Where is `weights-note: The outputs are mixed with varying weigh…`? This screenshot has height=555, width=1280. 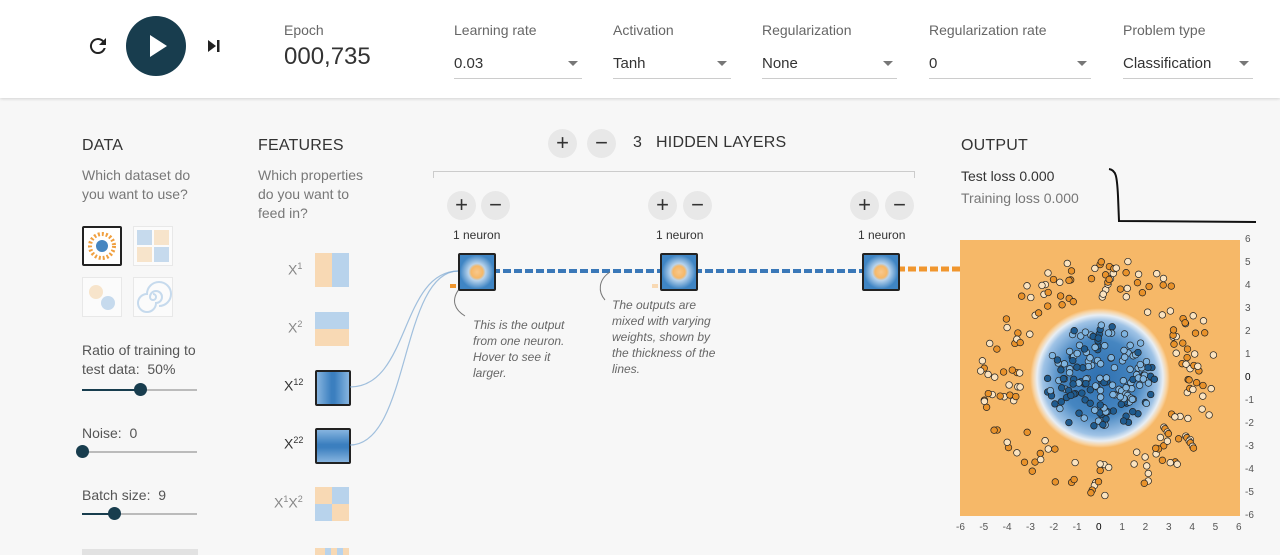 weights-note: The outputs are mixed with varying weigh… is located at coordinates (664, 337).